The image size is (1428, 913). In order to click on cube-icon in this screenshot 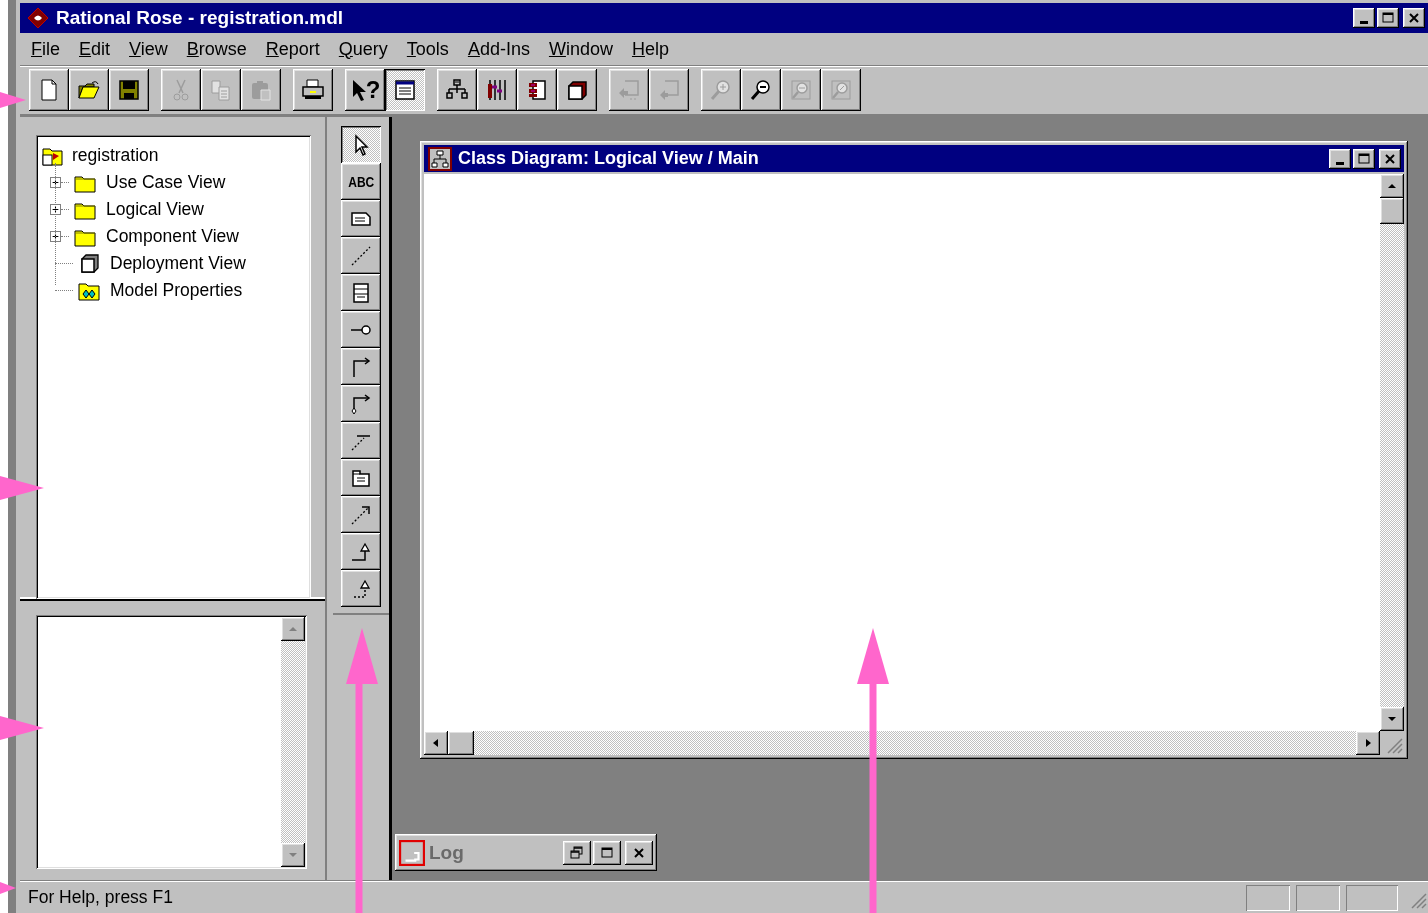, I will do `click(577, 90)`.